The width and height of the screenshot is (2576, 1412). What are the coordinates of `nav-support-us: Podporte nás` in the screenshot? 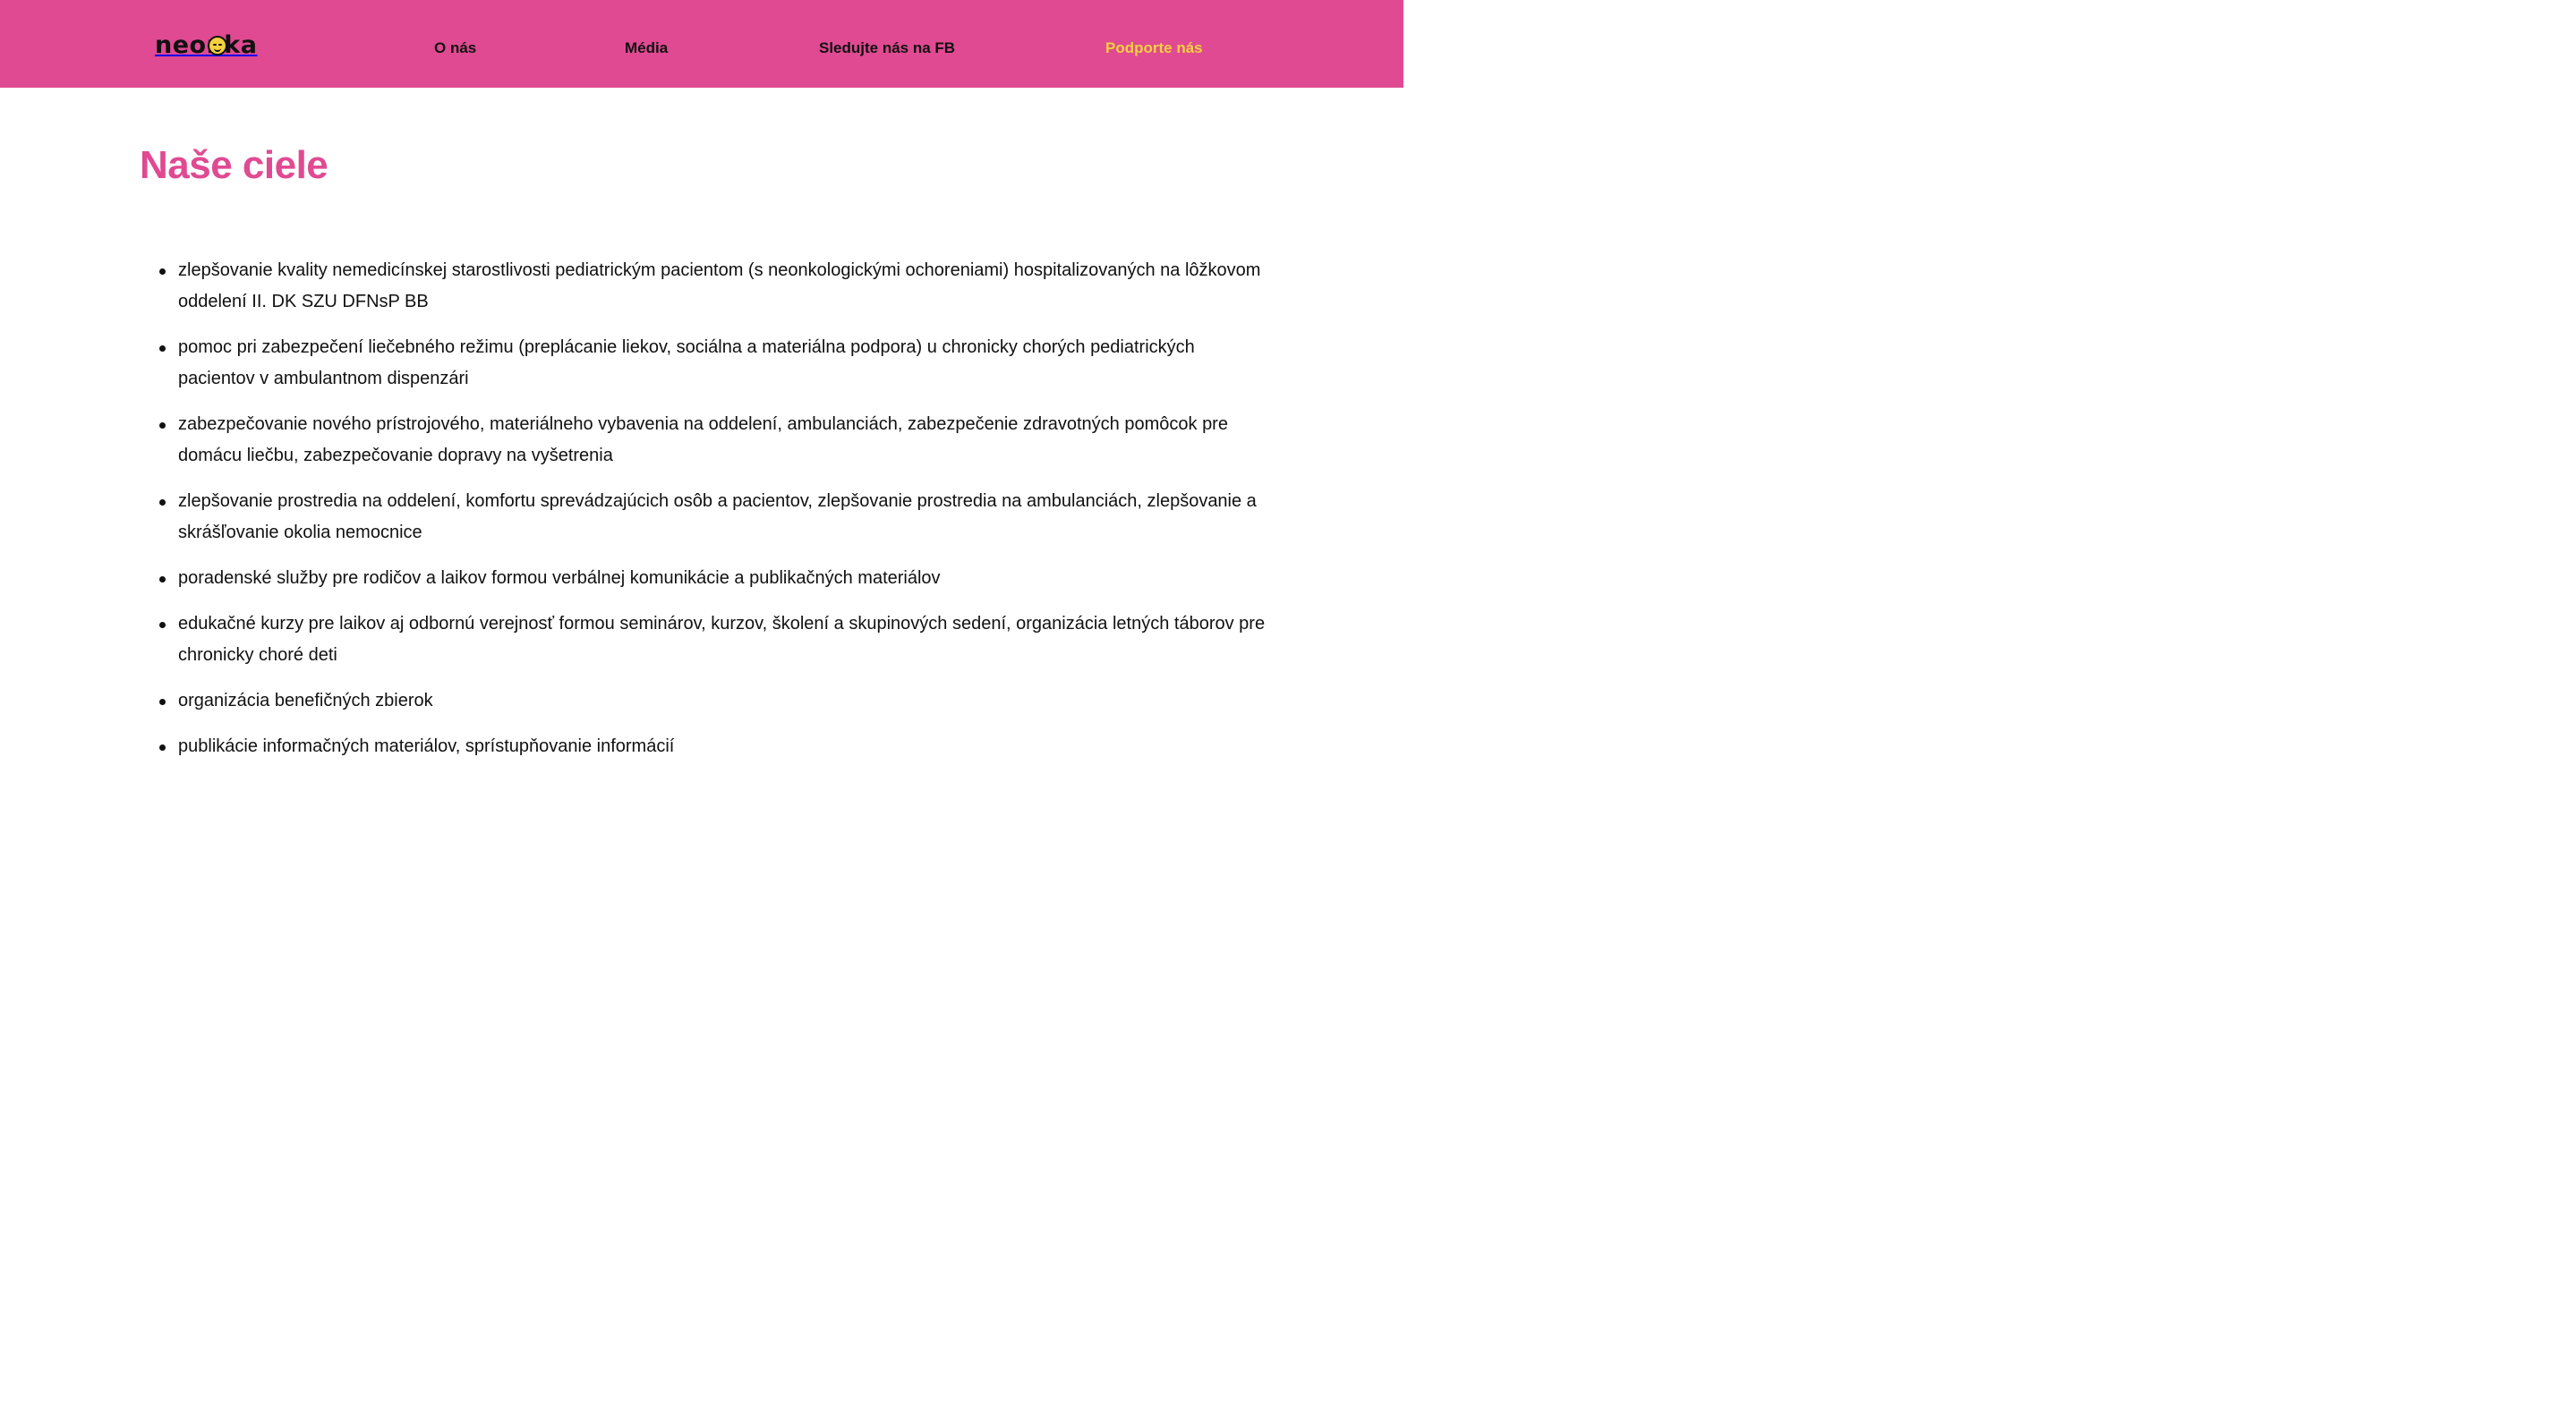 It's located at (1154, 49).